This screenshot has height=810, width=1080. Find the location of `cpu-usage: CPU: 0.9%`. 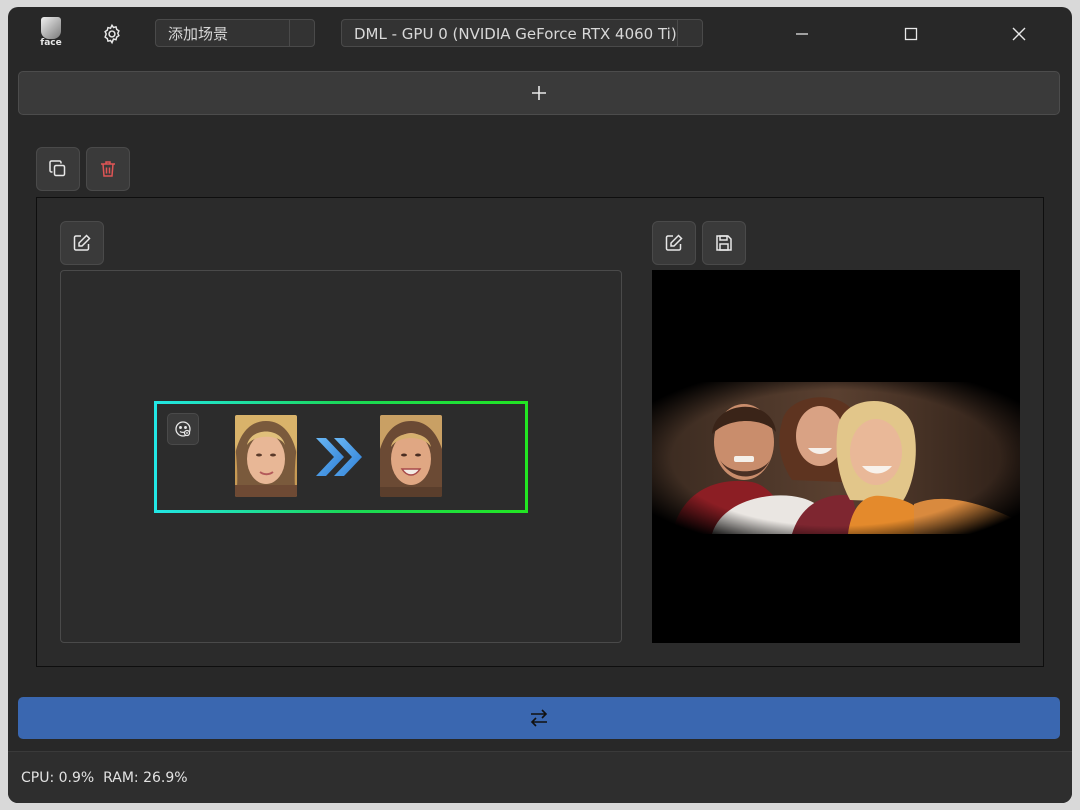

cpu-usage: CPU: 0.9% is located at coordinates (58, 778).